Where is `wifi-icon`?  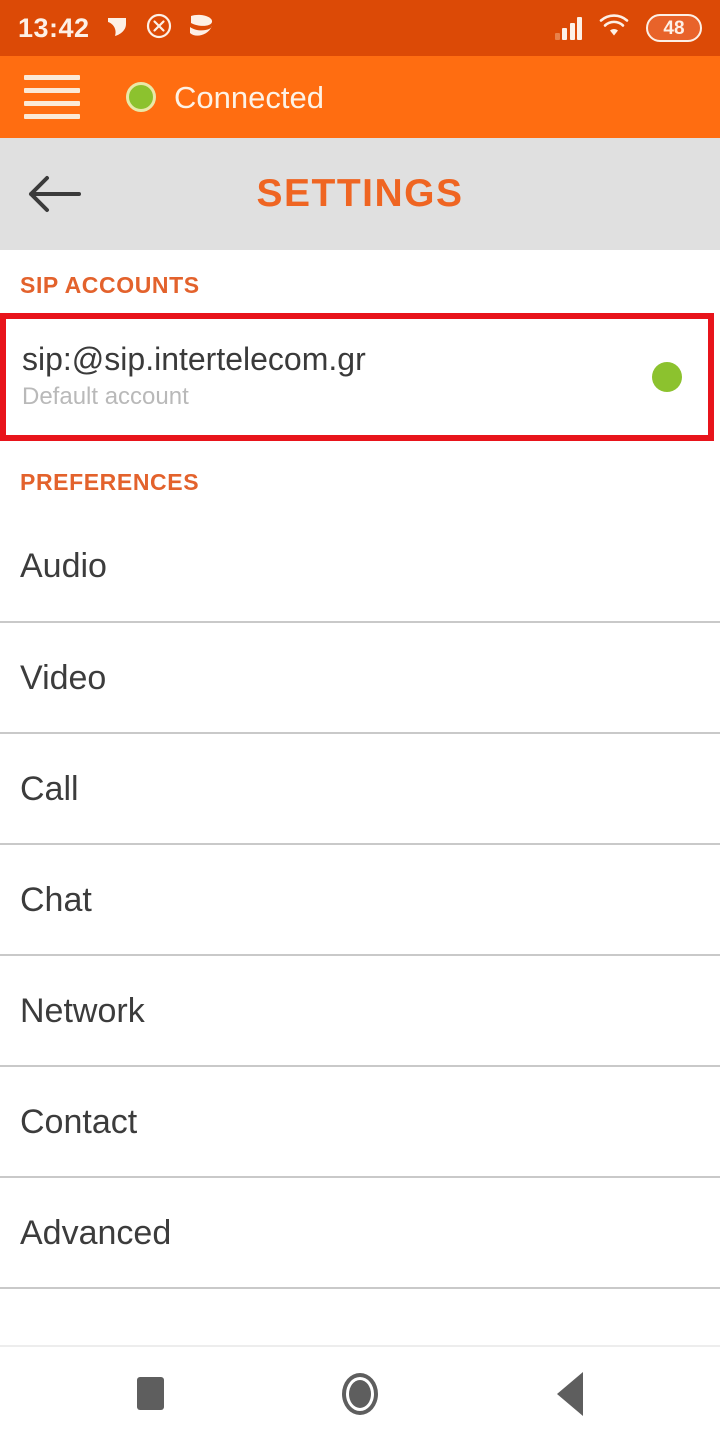
wifi-icon is located at coordinates (614, 28).